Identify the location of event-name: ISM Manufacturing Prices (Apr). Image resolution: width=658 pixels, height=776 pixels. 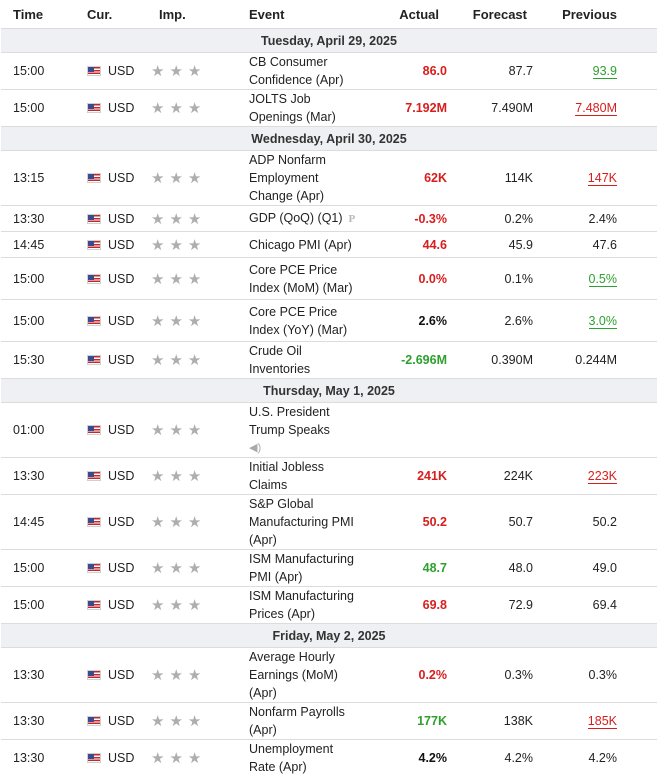
(301, 605).